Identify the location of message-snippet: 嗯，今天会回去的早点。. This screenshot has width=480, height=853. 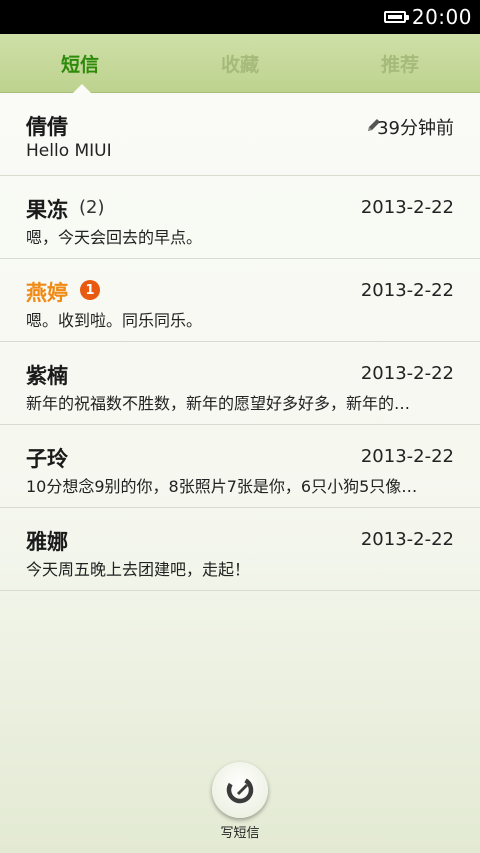
(114, 237).